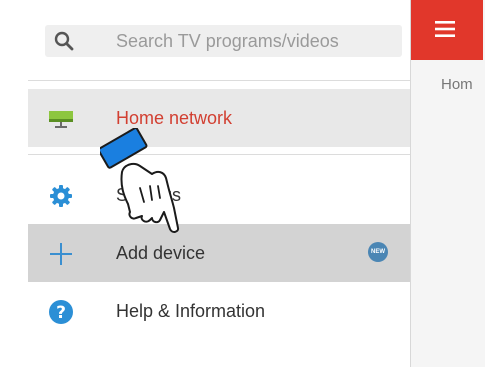  Describe the element at coordinates (457, 84) in the screenshot. I see `breadcrumb: Hom` at that location.